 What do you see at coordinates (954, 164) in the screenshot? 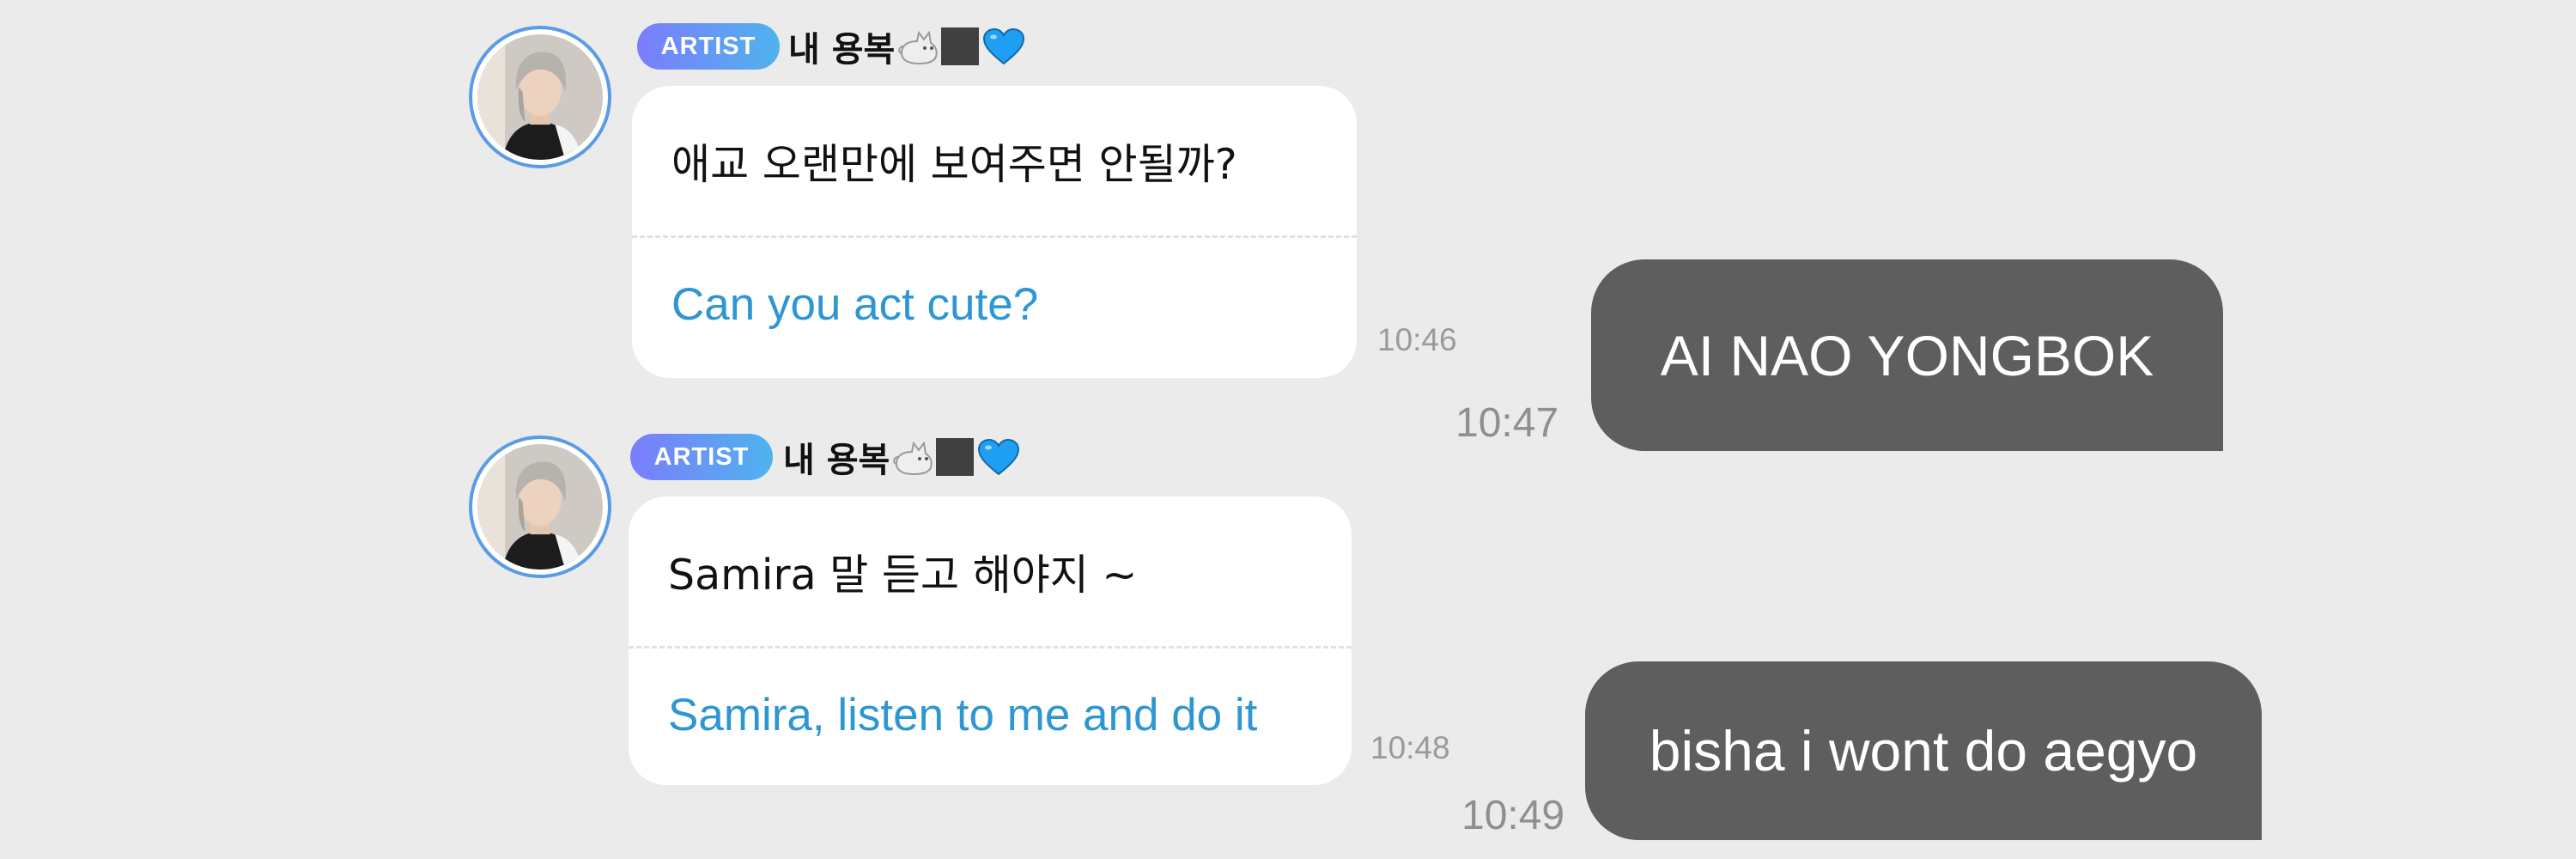
I see `message-original-text: 애교 오랜만에 보여주면 안될까?` at bounding box center [954, 164].